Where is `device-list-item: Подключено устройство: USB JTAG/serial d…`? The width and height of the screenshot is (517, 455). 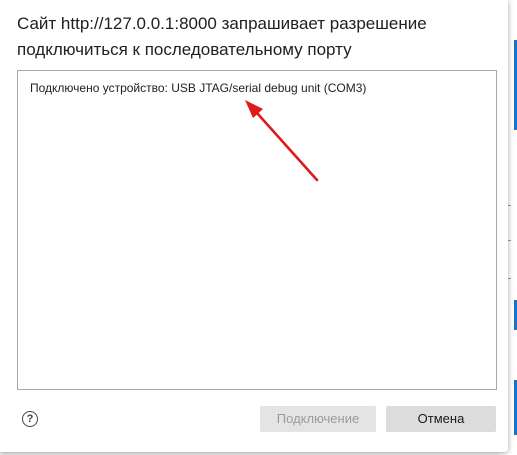
device-list-item: Подключено устройство: USB JTAG/serial d… is located at coordinates (198, 88).